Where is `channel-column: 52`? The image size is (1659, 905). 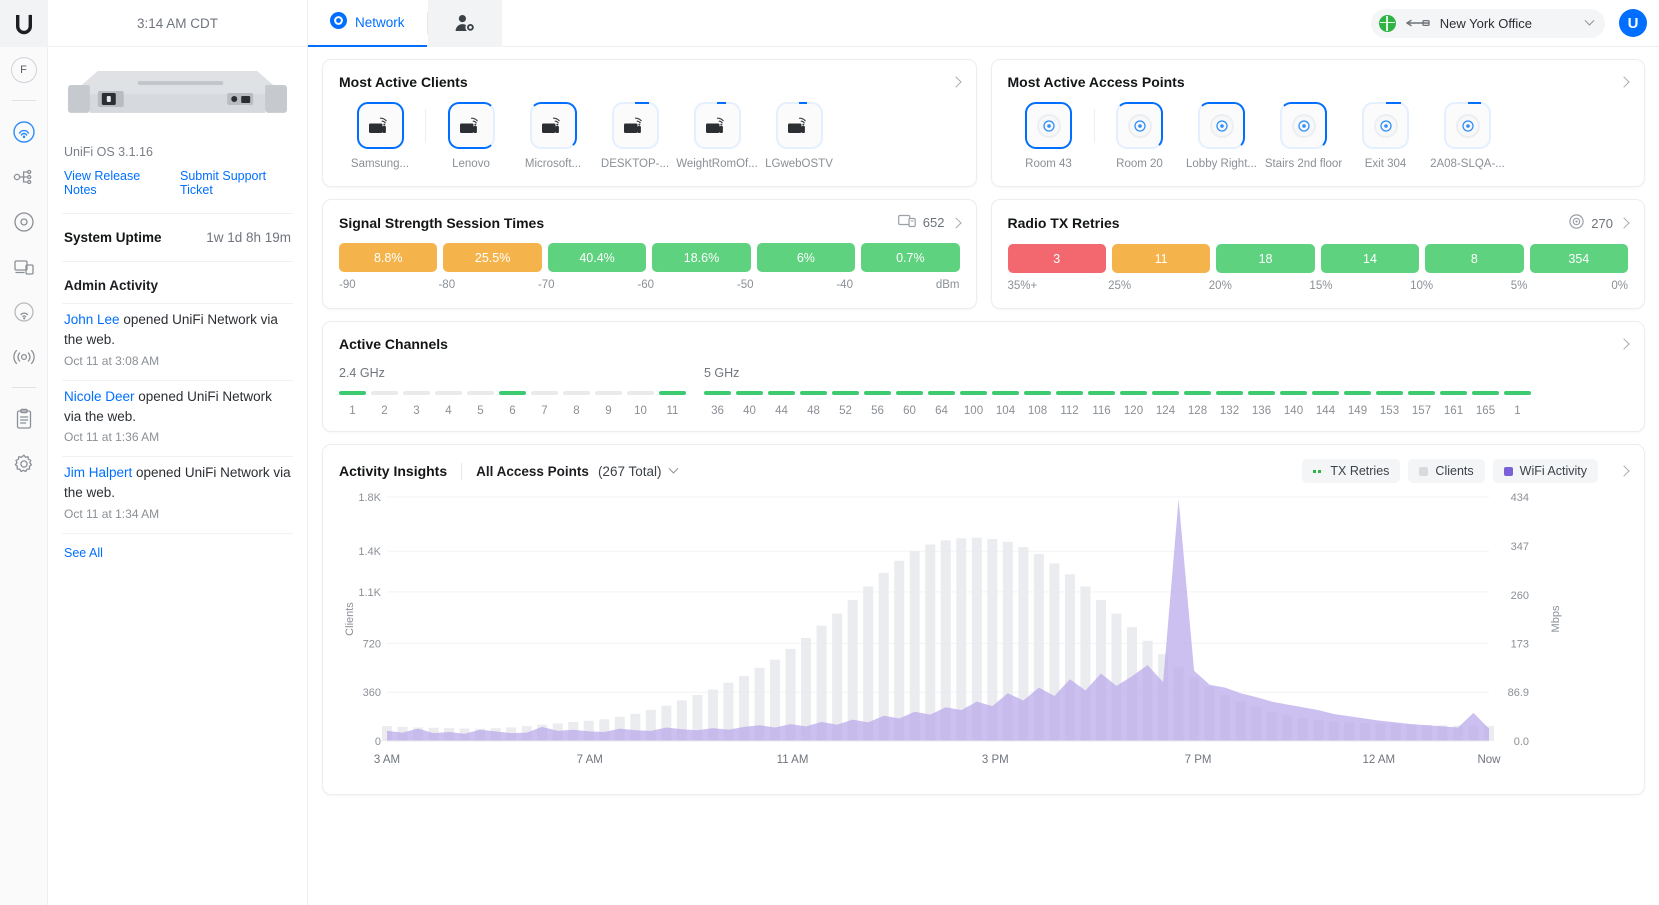
channel-column: 52 is located at coordinates (845, 404).